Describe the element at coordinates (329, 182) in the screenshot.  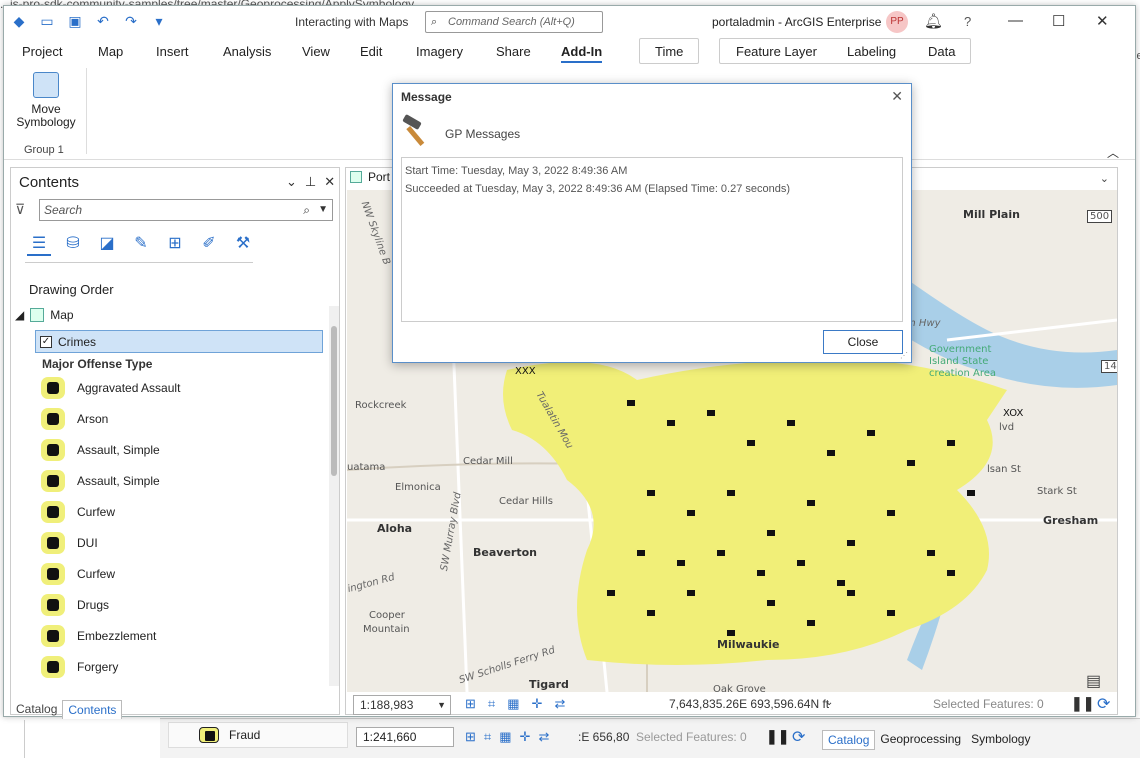
I see `pane-close-icon: ✕` at that location.